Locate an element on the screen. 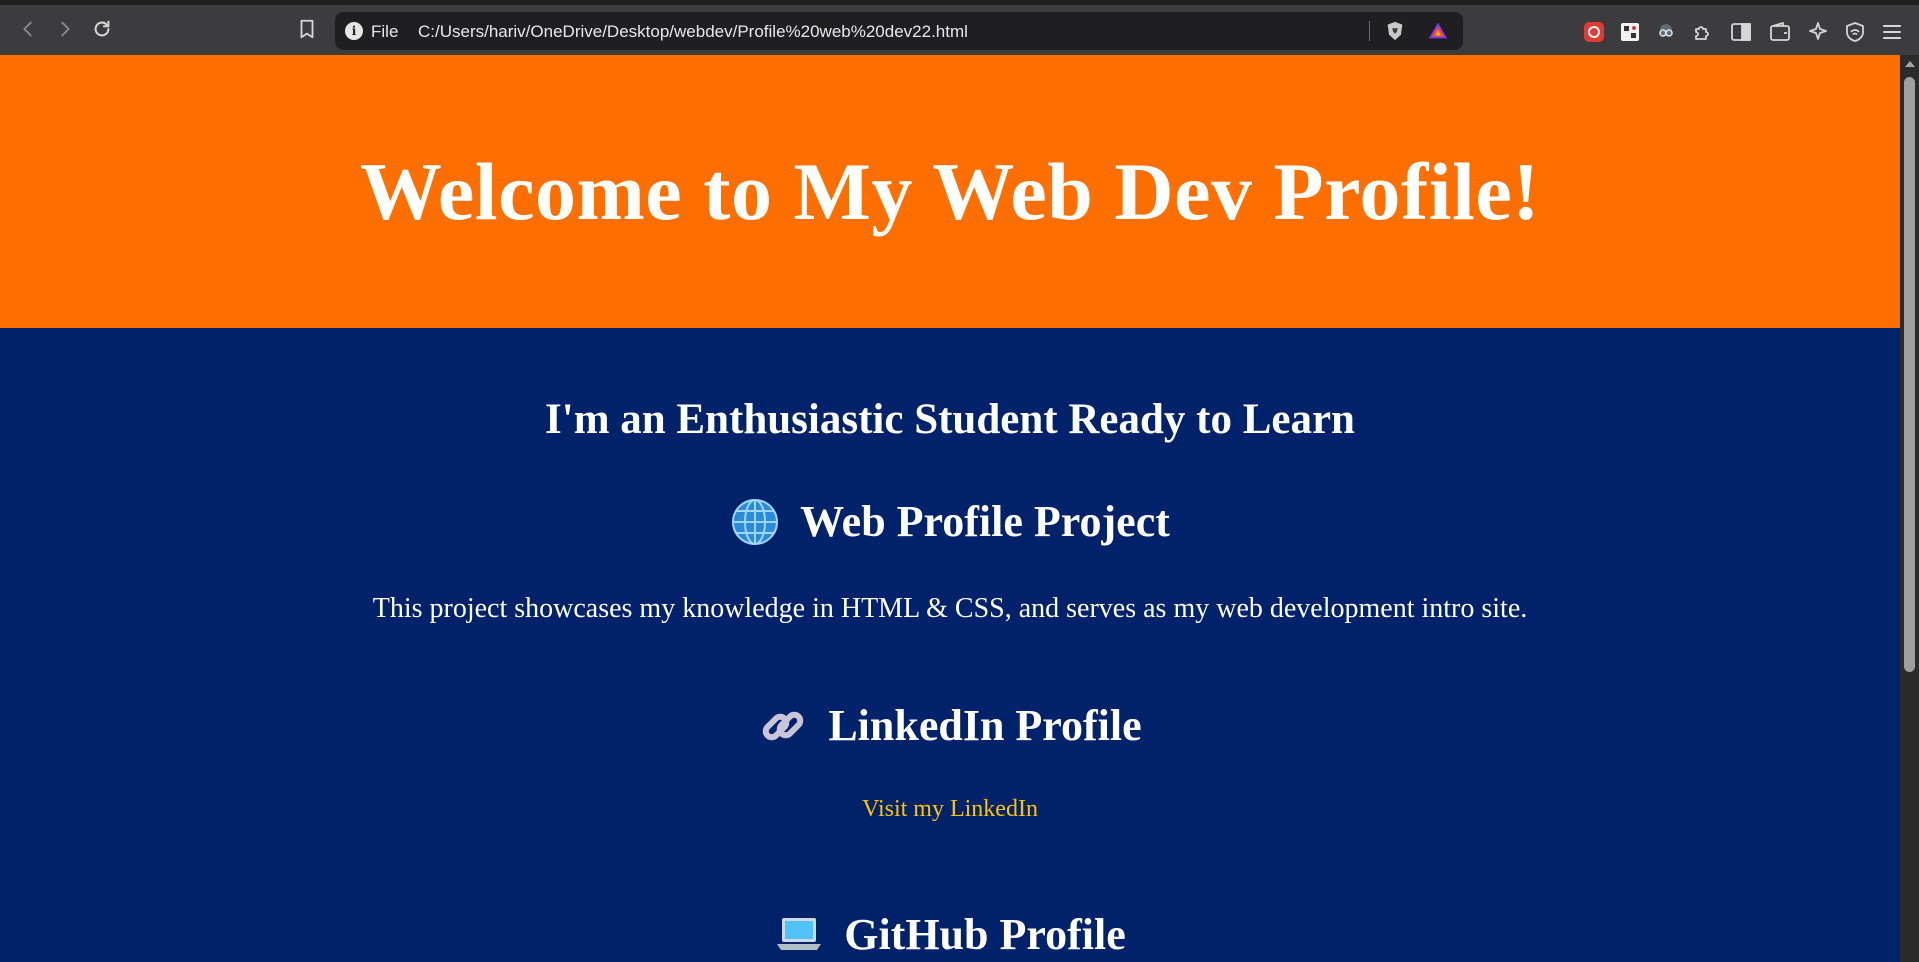  hero-title: Welcome to My Web Dev Profile! is located at coordinates (950, 191).